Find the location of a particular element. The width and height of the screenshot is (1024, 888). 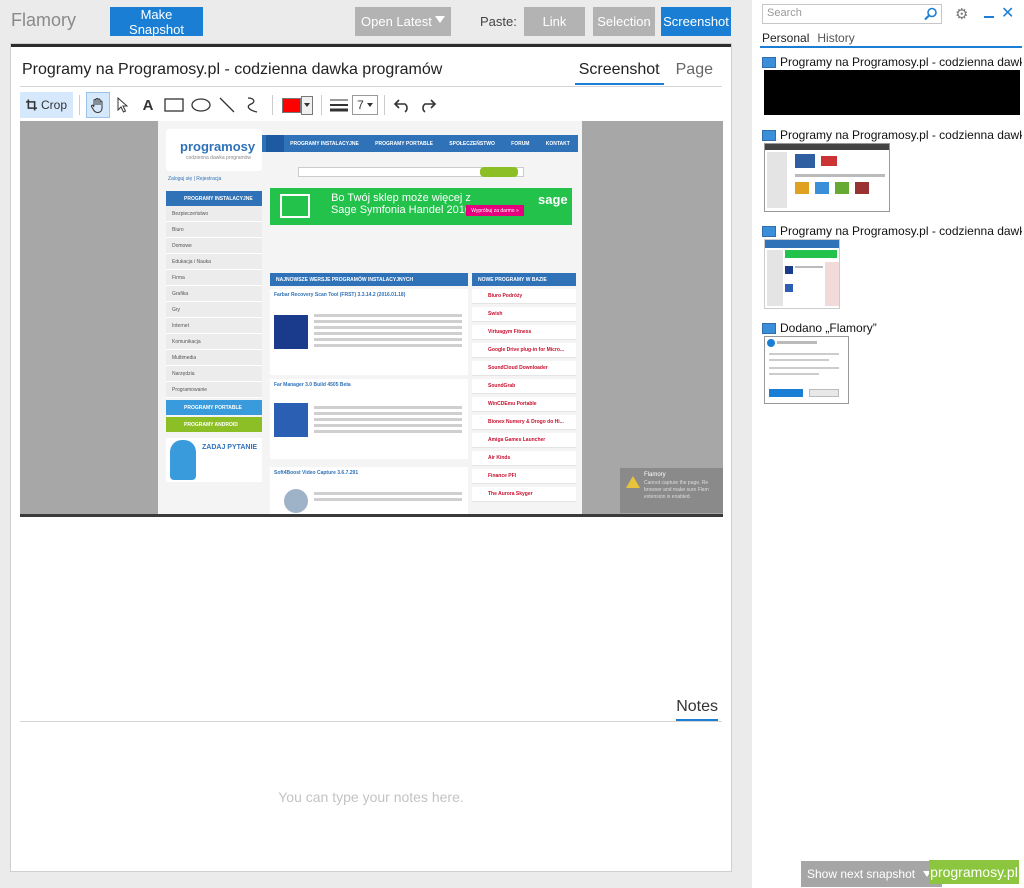

show-next-label: Show next snapshot is located at coordinates (861, 874).